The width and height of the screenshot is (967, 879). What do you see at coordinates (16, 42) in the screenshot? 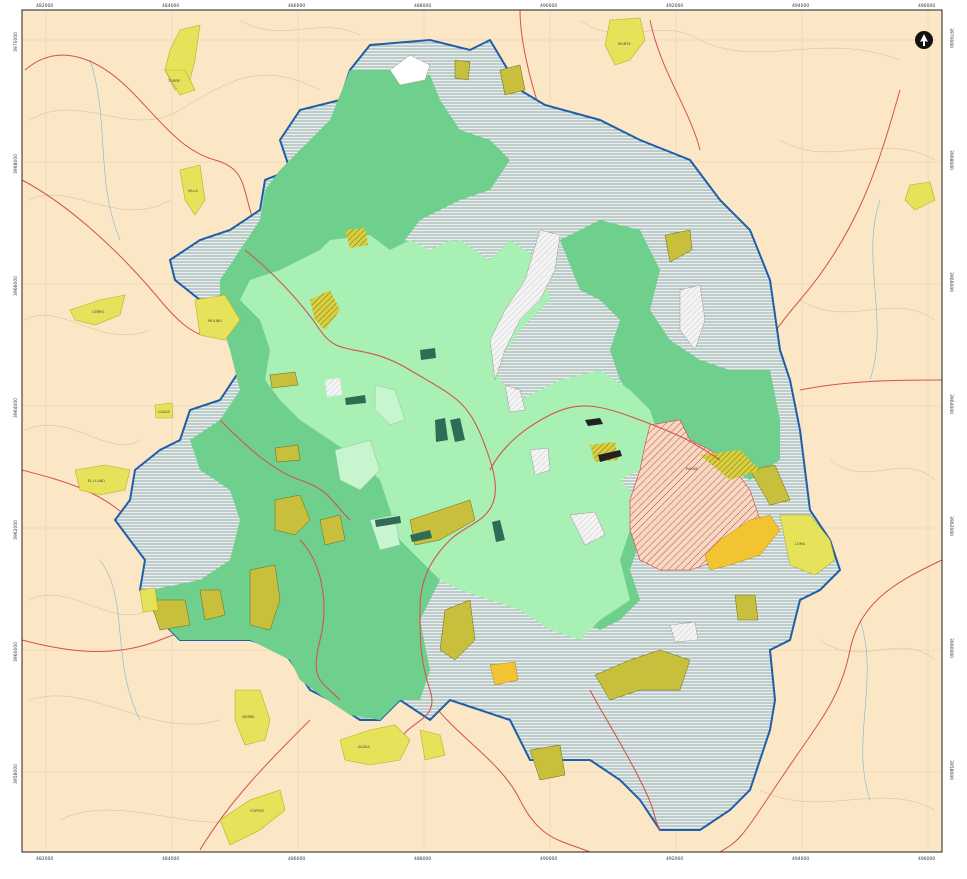
I see `tick-left-1: 3970000` at bounding box center [16, 42].